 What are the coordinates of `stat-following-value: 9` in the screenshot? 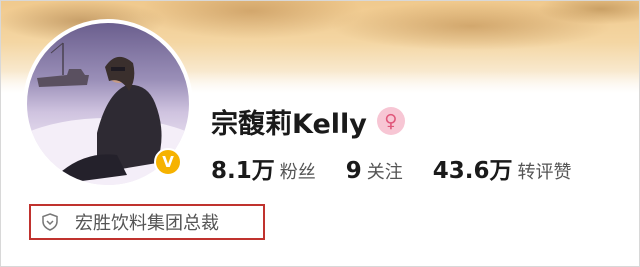 It's located at (353, 171).